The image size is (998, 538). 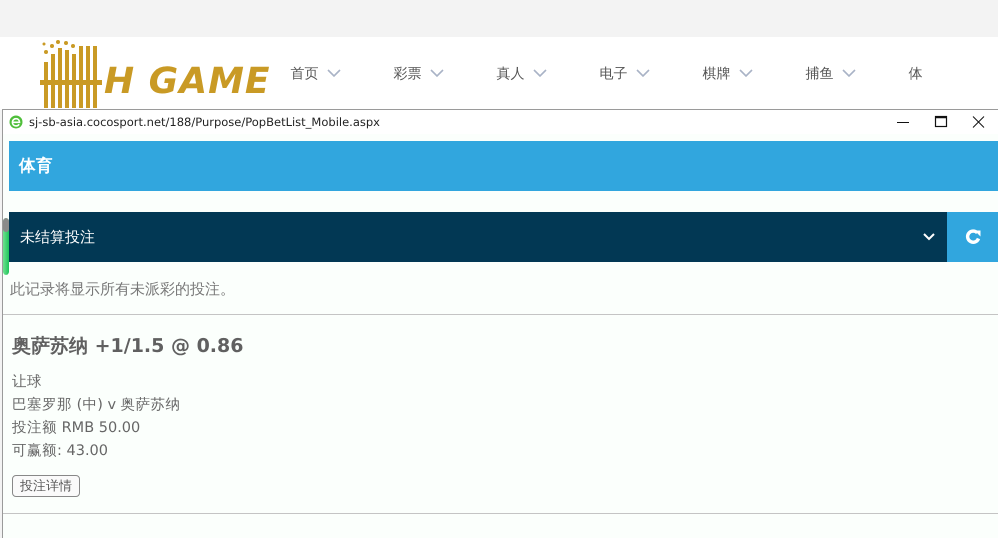 I want to click on nav-item: 体, so click(x=953, y=73).